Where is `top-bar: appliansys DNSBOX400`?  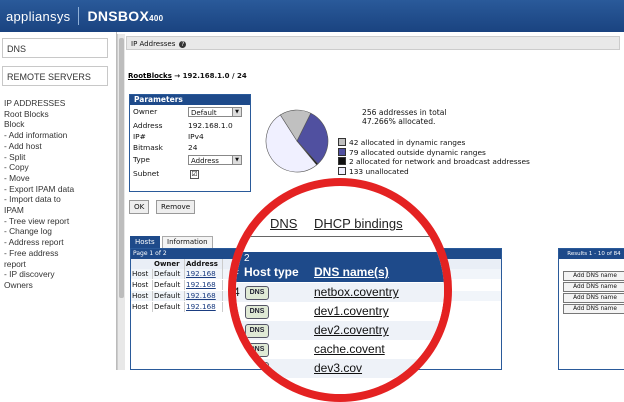
top-bar: appliansys DNSBOX400 is located at coordinates (312, 16).